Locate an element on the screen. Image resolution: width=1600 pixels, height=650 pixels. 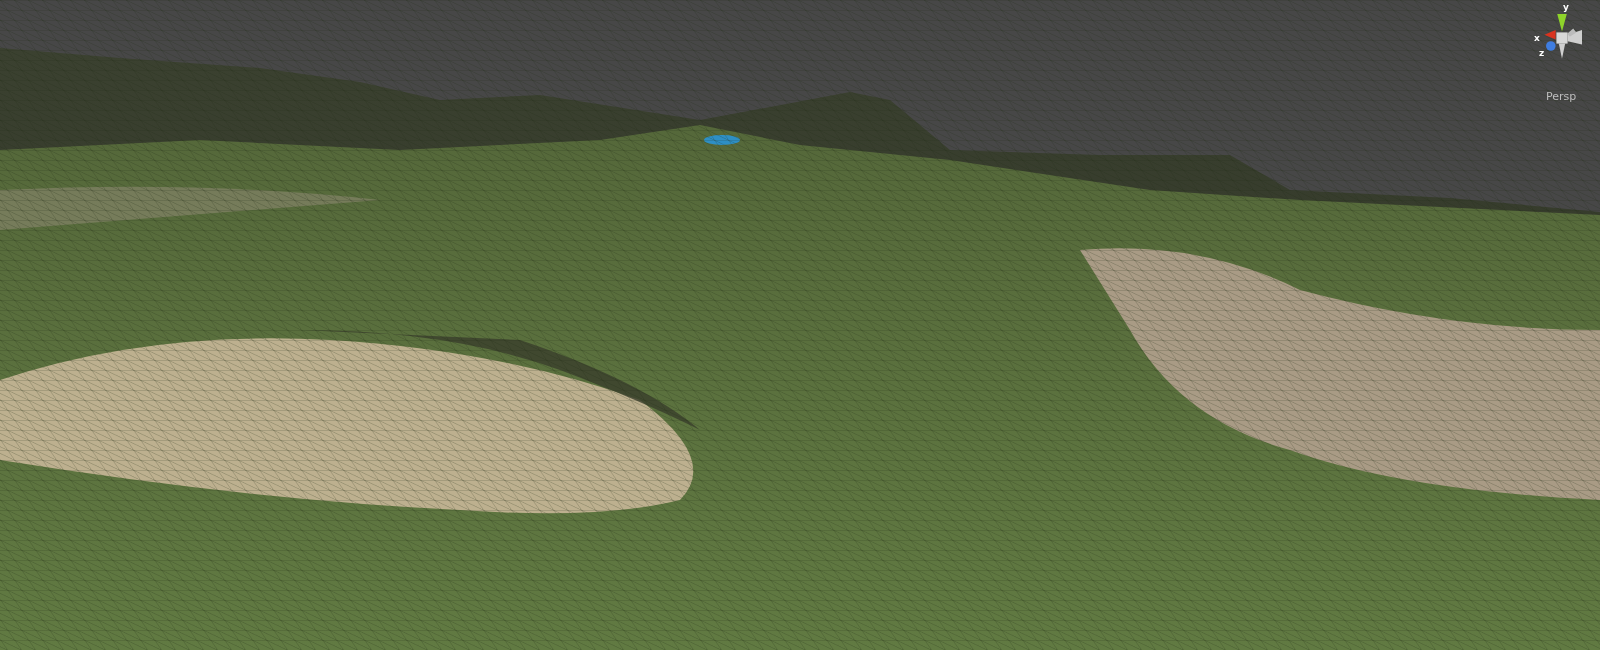
axis-label: z is located at coordinates (1542, 53).